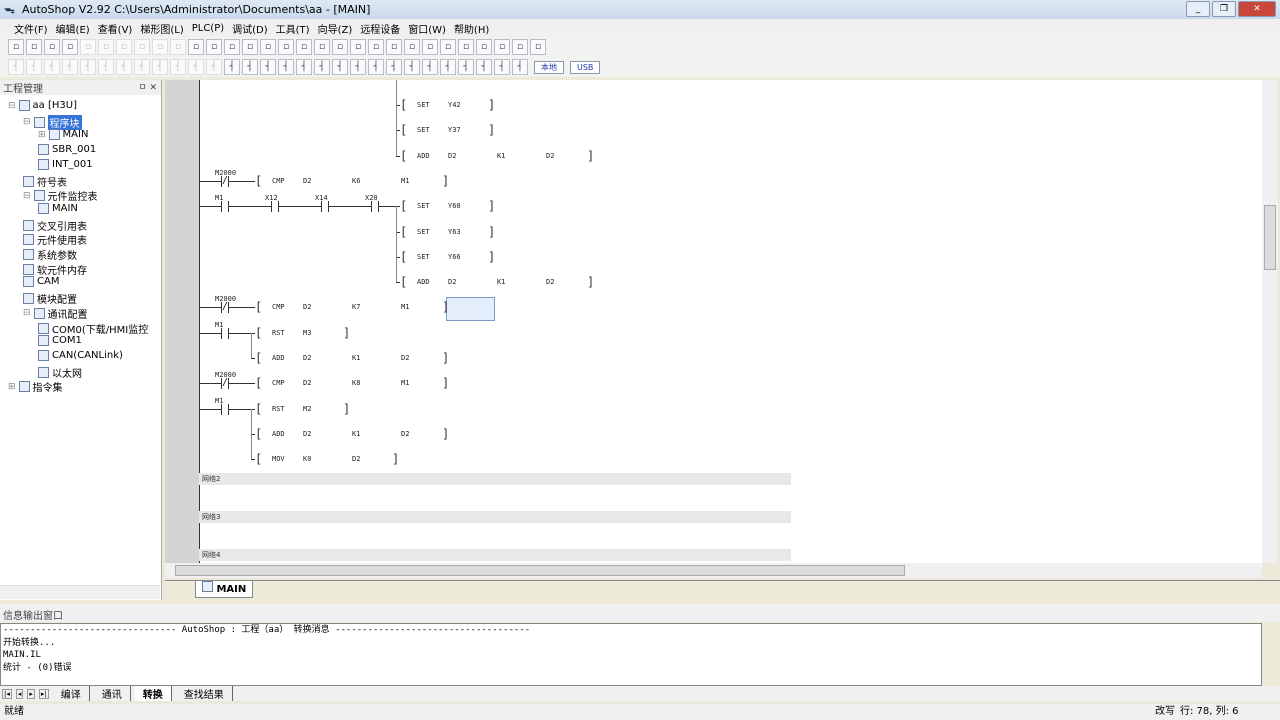 Image resolution: width=1280 pixels, height=720 pixels. Describe the element at coordinates (50, 298) in the screenshot. I see `tree-item: 模块配置` at that location.